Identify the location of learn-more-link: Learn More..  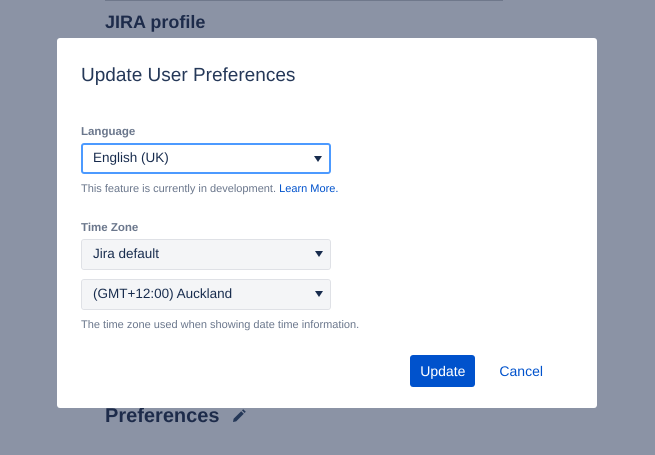
(308, 189).